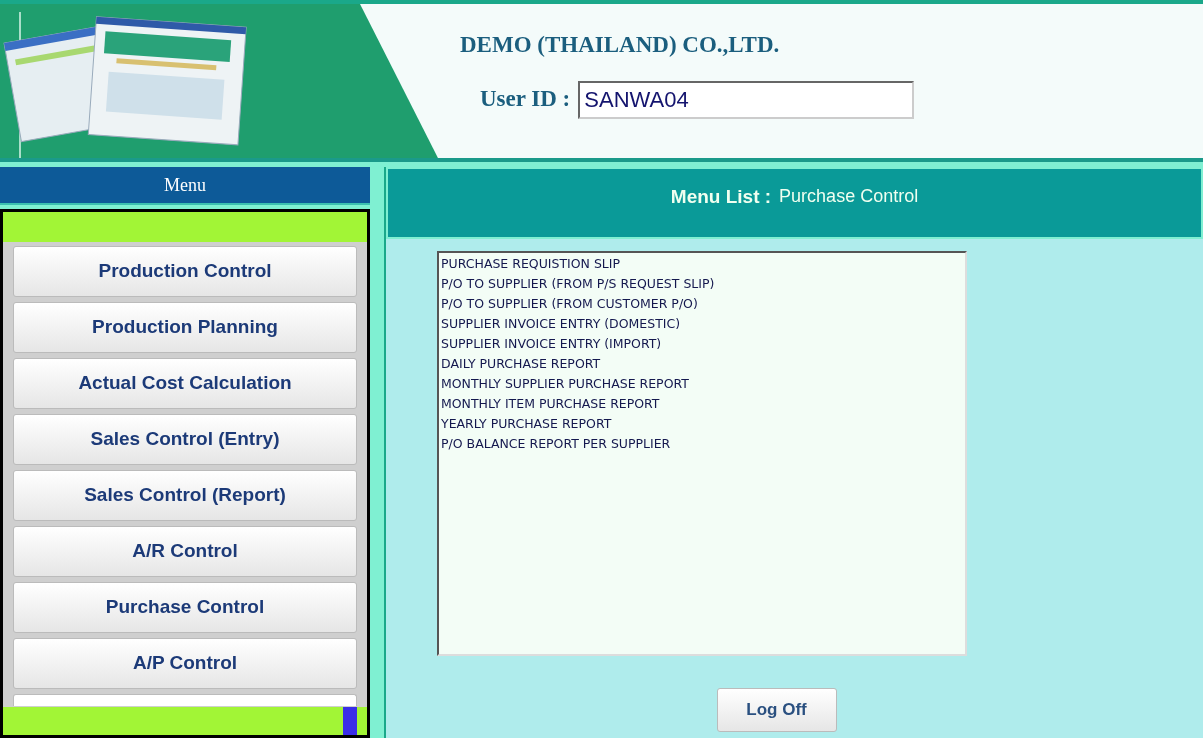  Describe the element at coordinates (185, 186) in the screenshot. I see `menu-header: Menu` at that location.